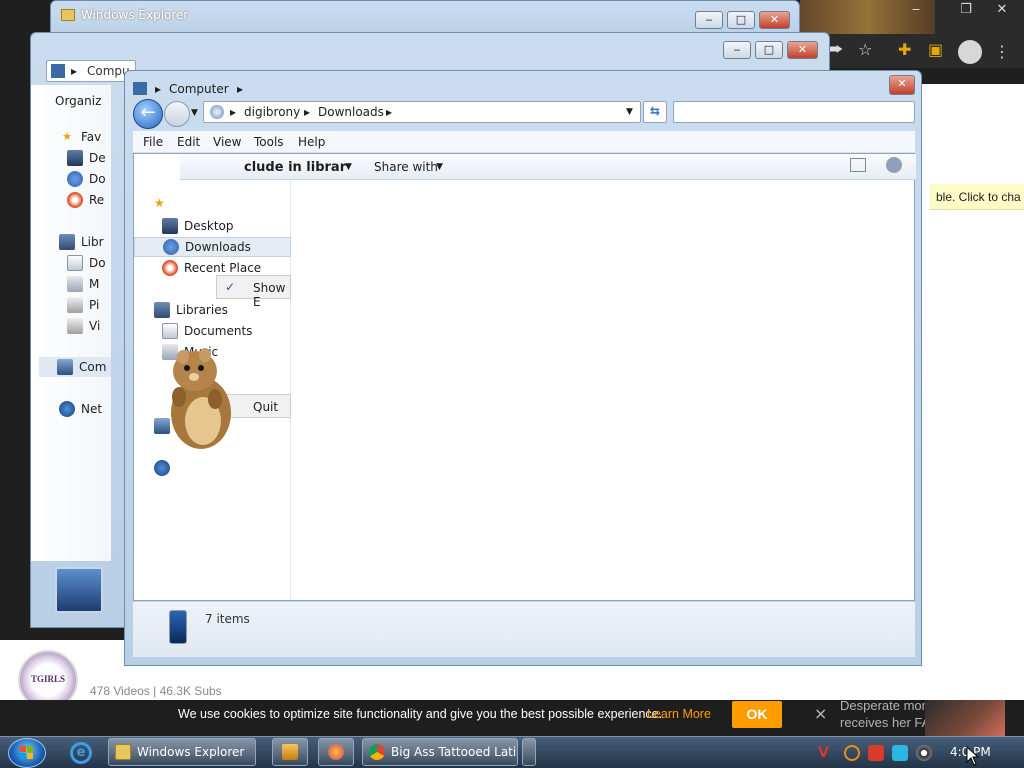  I want to click on menu-tools: Tools, so click(269, 142).